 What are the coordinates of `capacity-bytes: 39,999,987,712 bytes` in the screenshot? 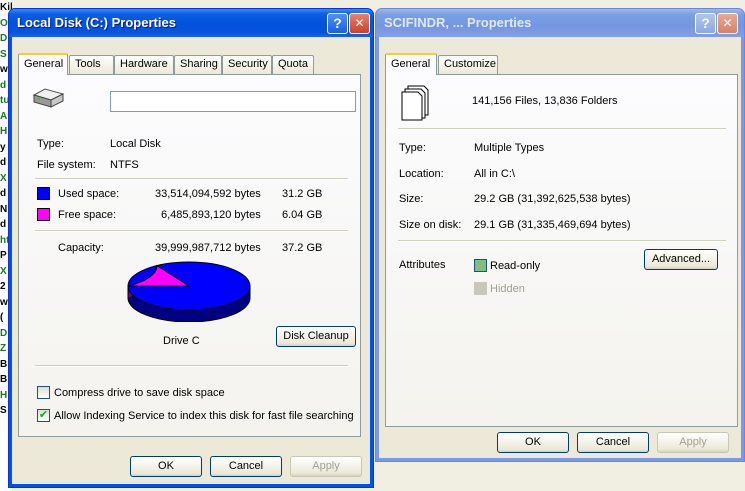 It's located at (208, 248).